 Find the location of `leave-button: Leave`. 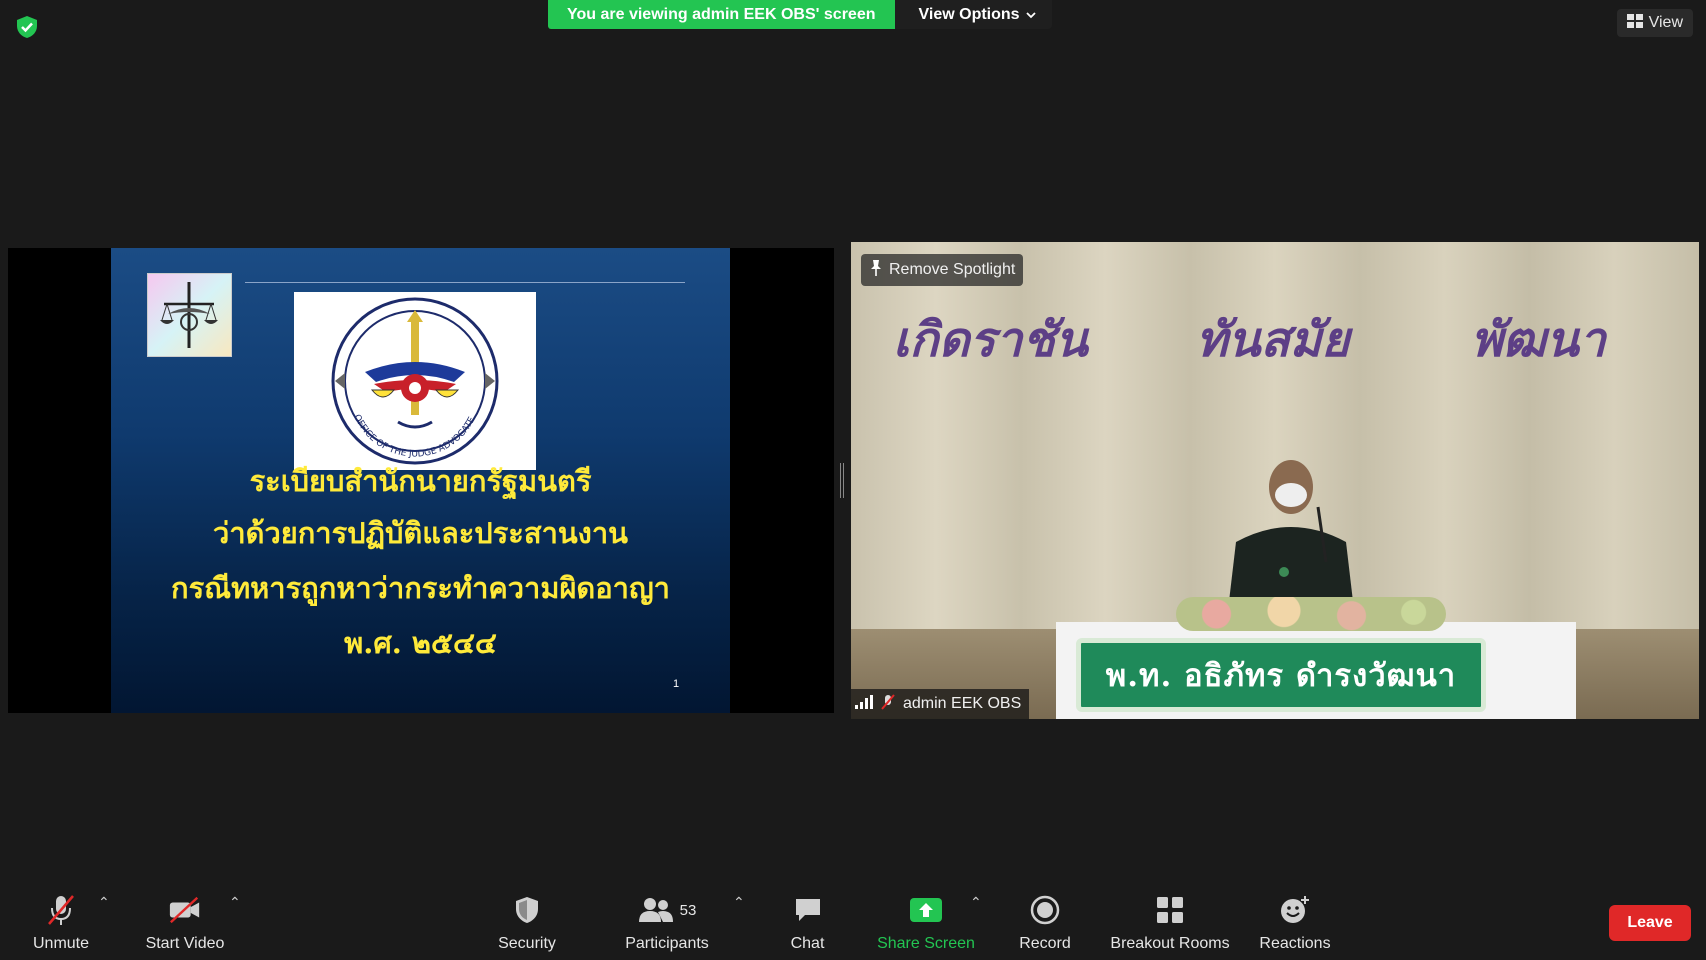

leave-button: Leave is located at coordinates (1650, 923).